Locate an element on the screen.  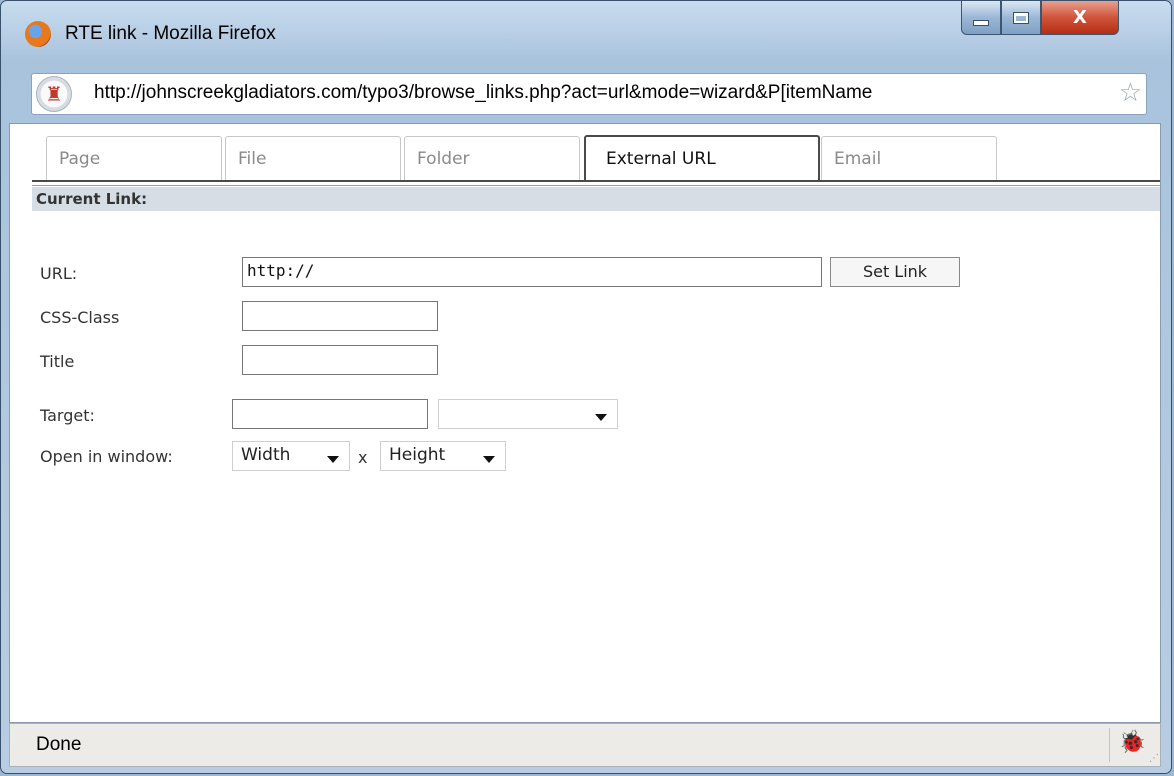
maximize-icon is located at coordinates (1021, 17).